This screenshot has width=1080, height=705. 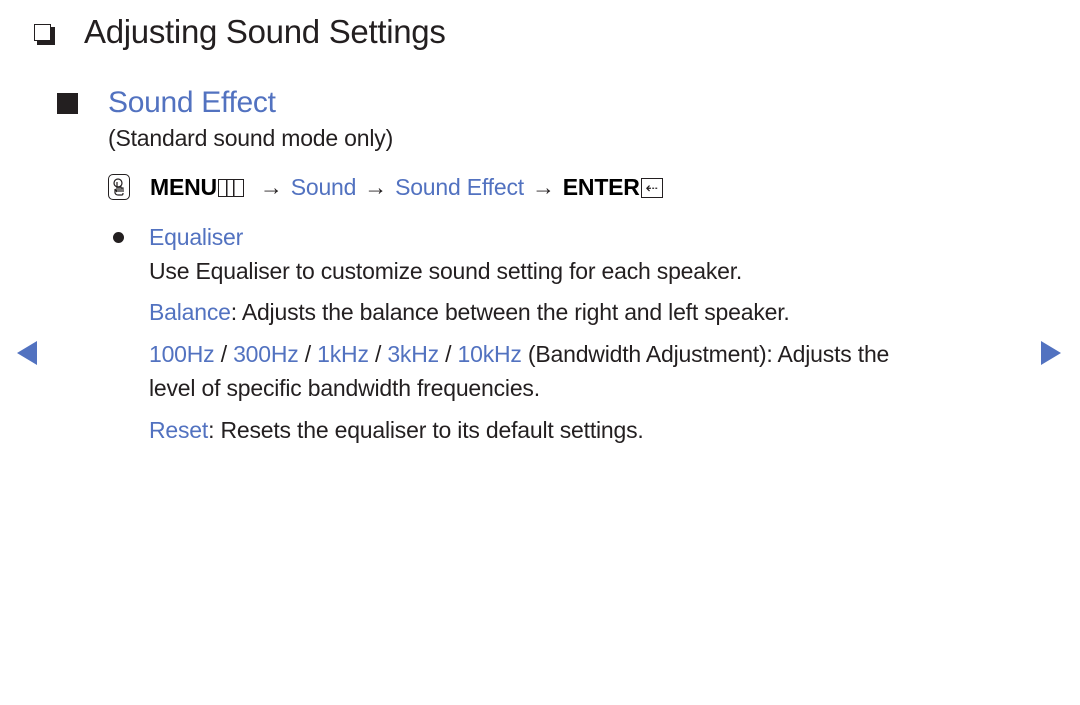 I want to click on section-heading-row: Sound Effect, so click(x=166, y=103).